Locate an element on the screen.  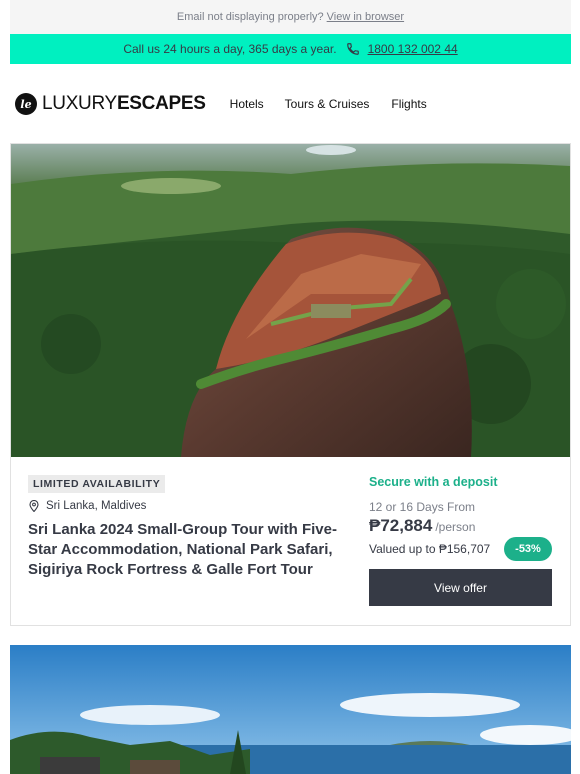
valued-up-to: Valued up to ₱156,707 is located at coordinates (430, 549).